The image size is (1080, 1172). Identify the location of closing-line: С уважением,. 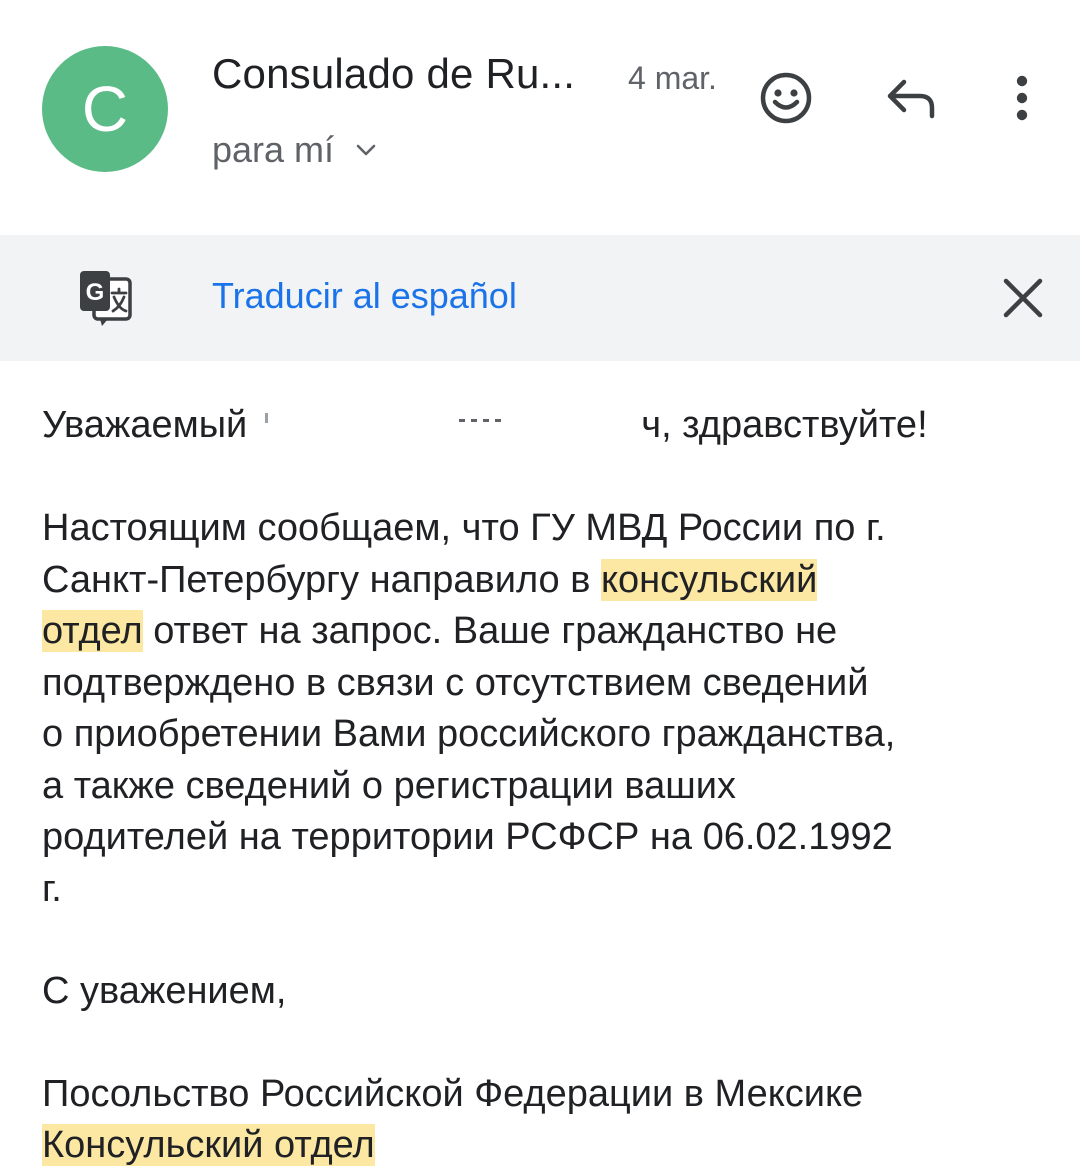
(164, 991).